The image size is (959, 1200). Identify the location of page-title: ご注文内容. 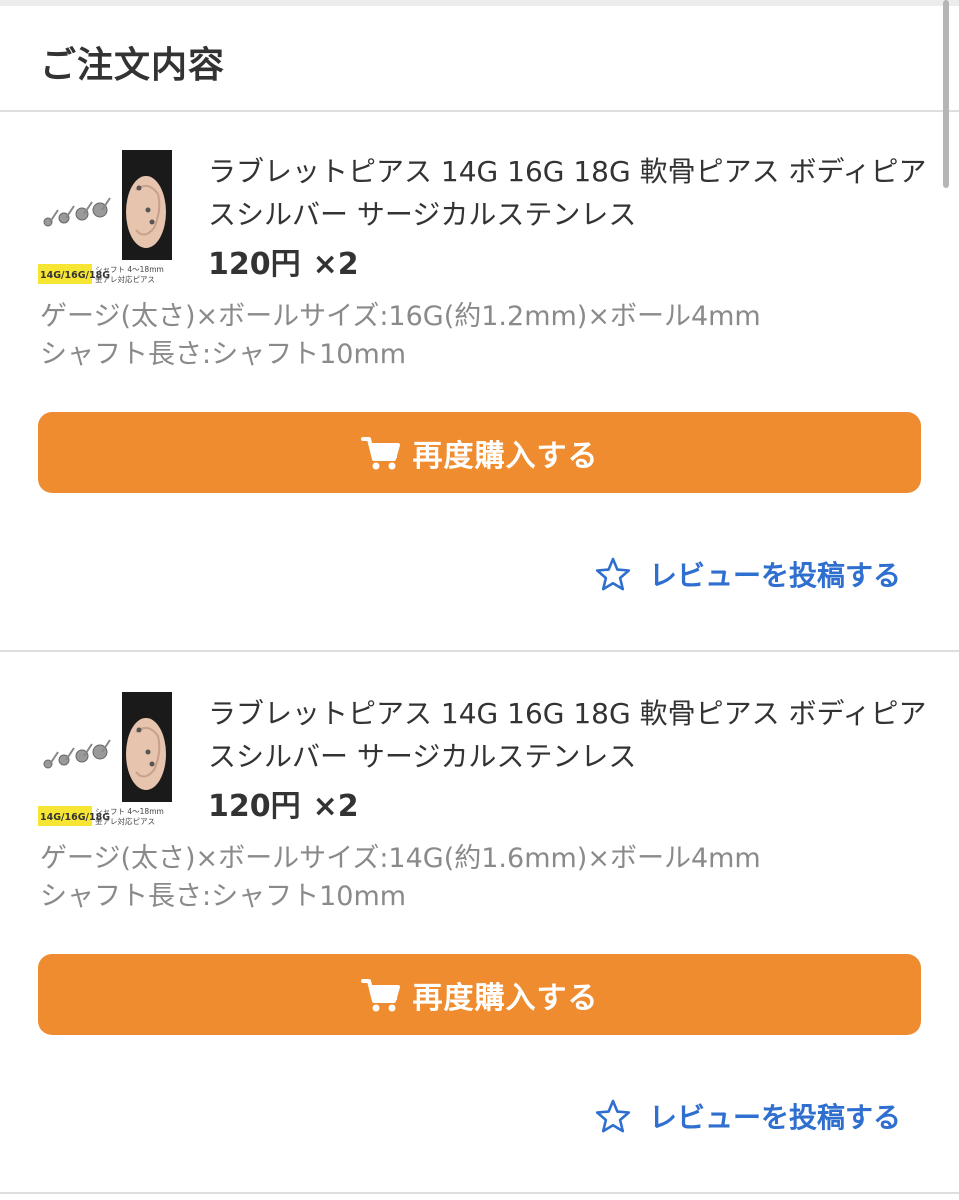
(133, 65).